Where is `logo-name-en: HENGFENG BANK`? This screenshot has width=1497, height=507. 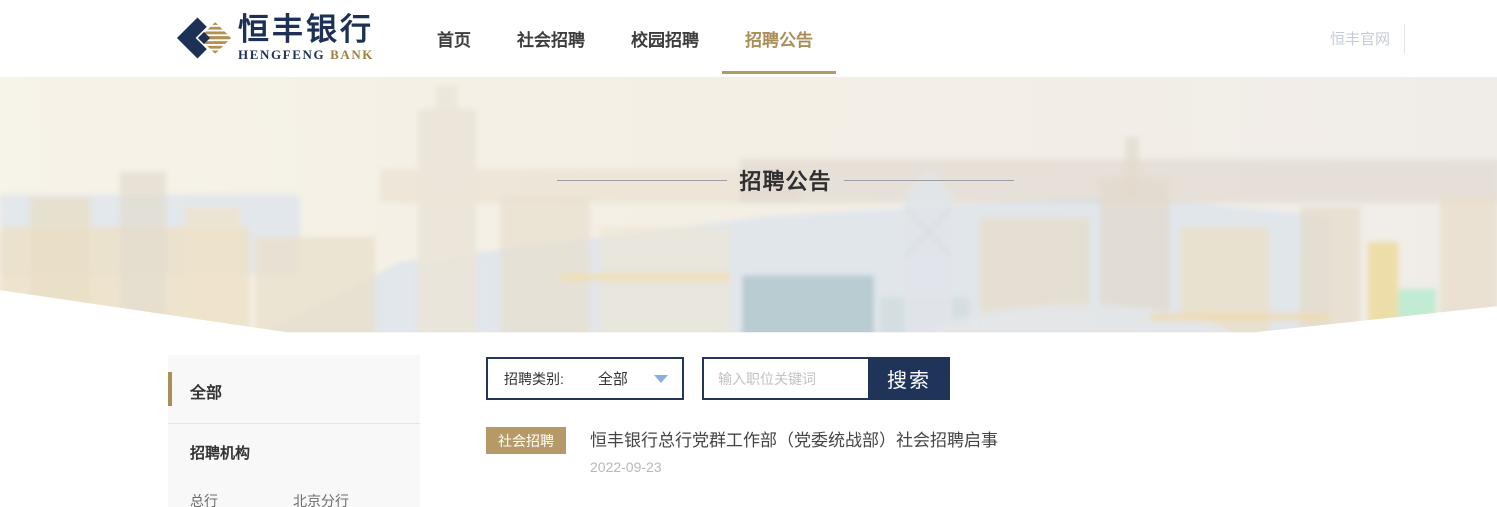 logo-name-en: HENGFENG BANK is located at coordinates (306, 54).